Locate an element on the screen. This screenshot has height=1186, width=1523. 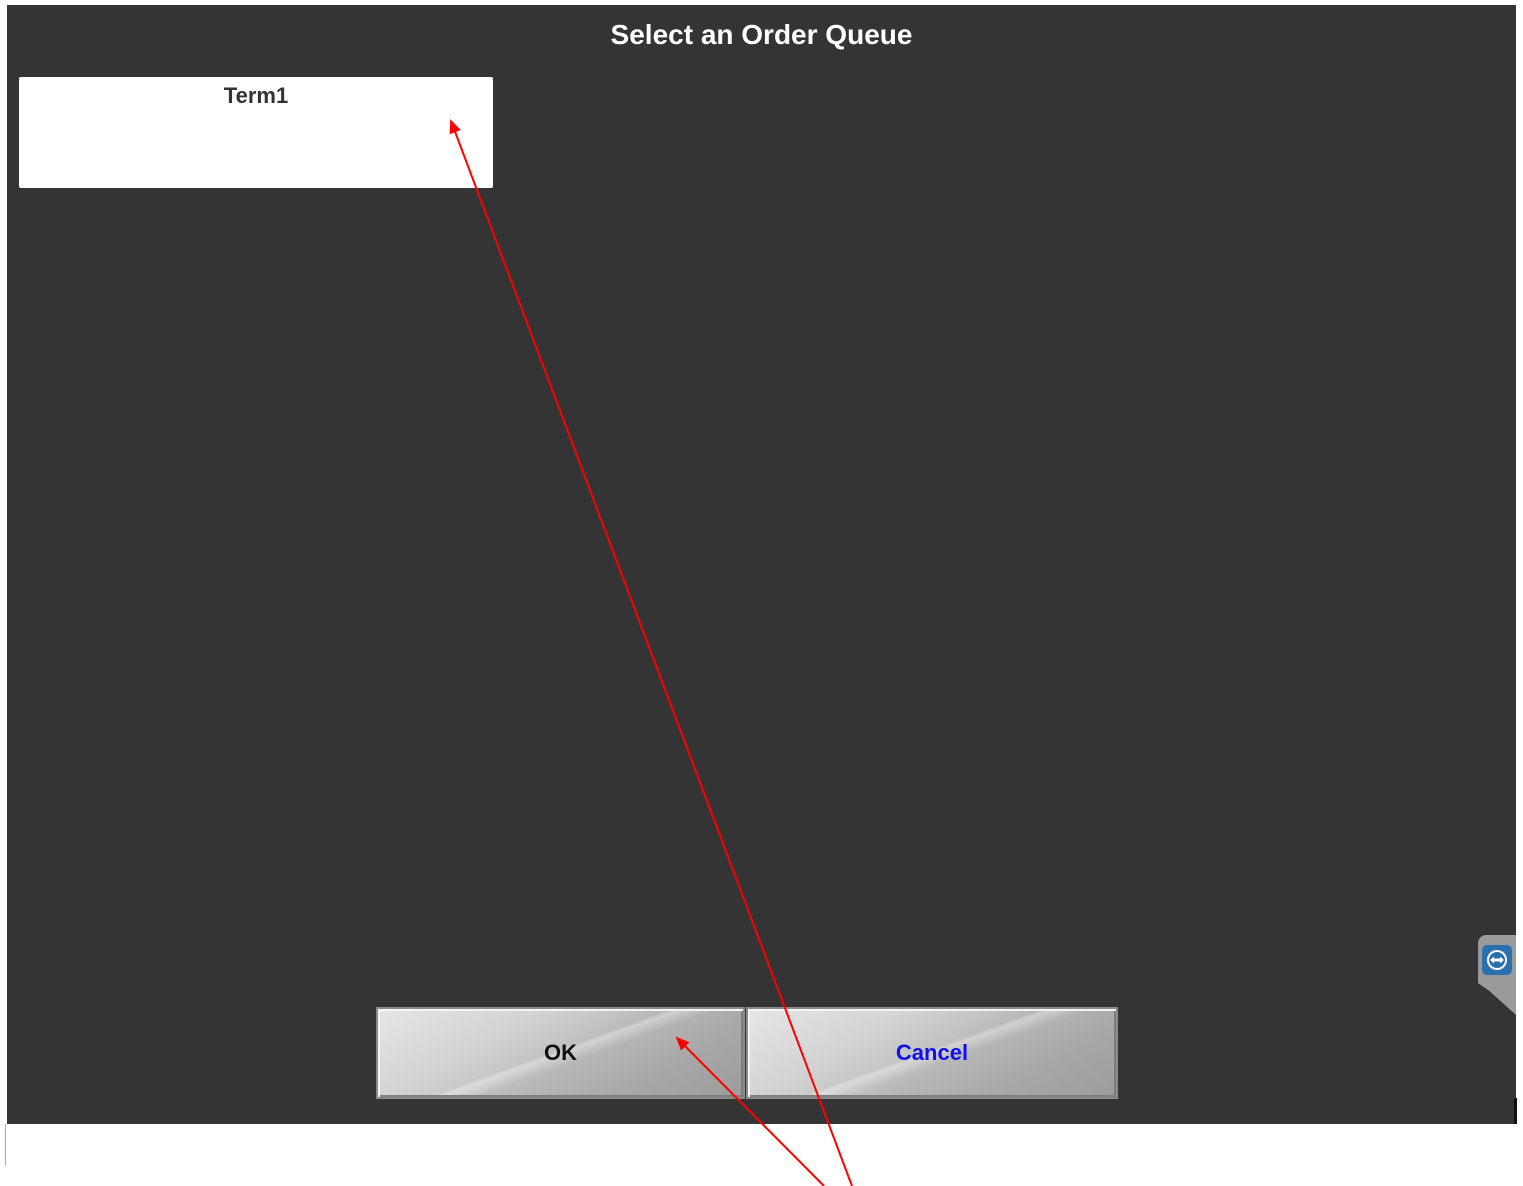
edge-marker is located at coordinates (1515, 1111).